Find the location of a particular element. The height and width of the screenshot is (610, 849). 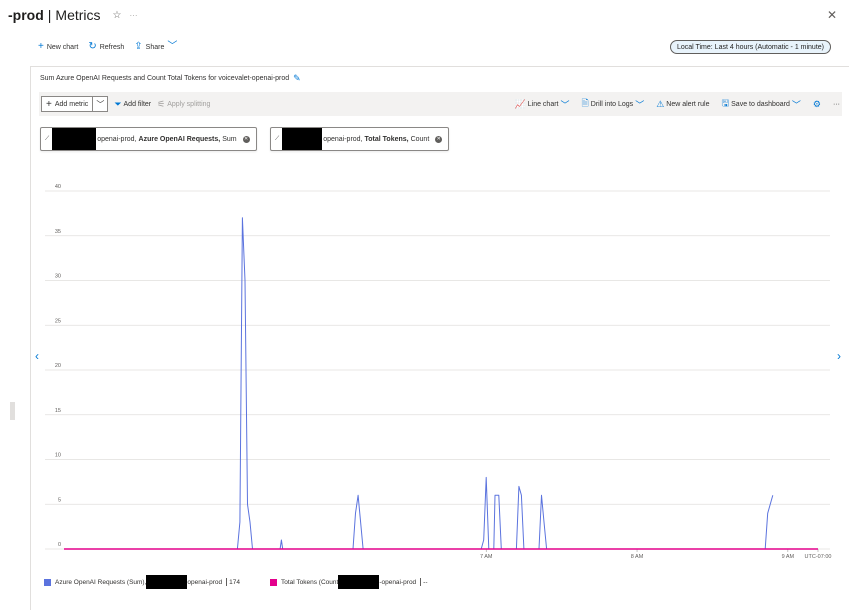

save-to-dashboard-button: 🖫 Save to dashboard ﹀ is located at coordinates (760, 104).